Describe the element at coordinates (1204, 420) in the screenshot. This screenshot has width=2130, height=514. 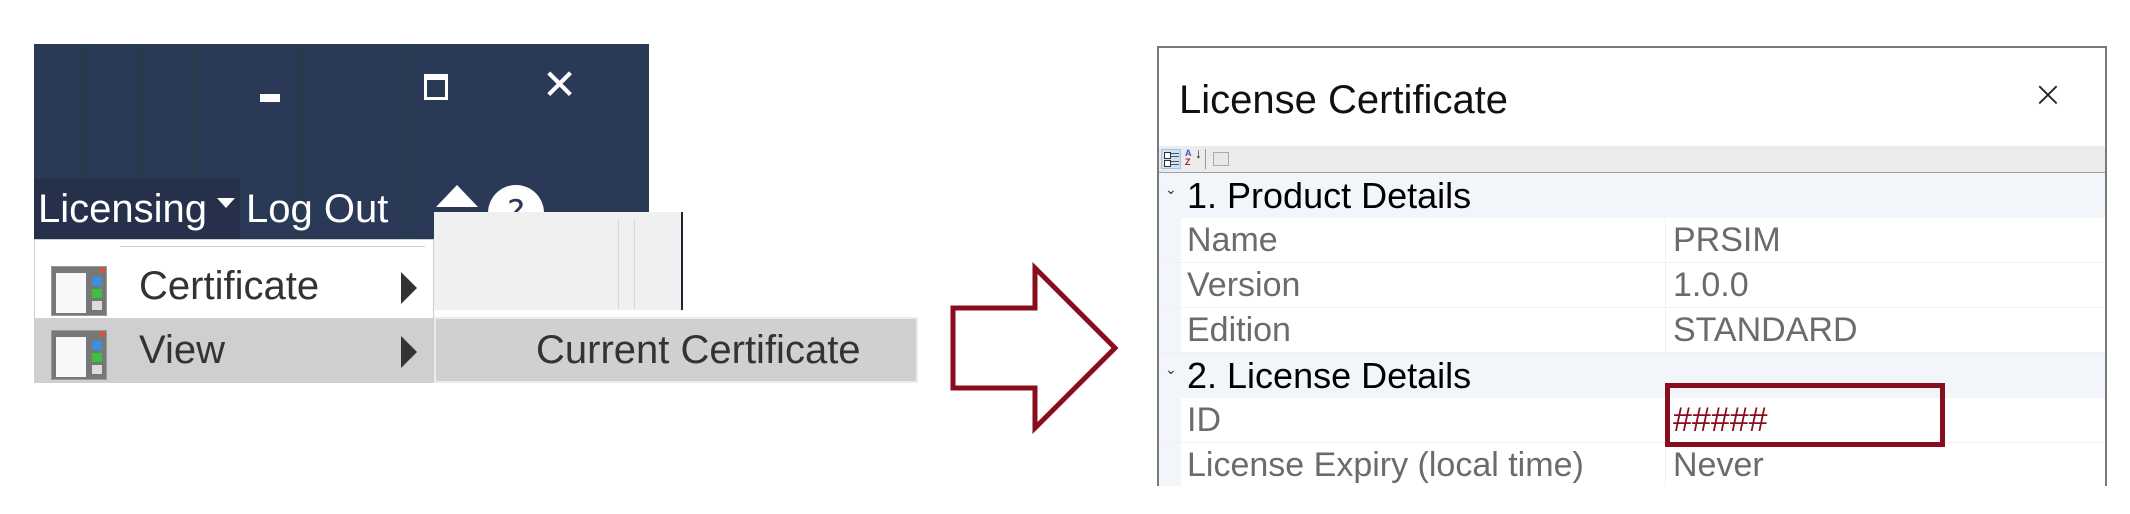
I see `property-name: ID` at that location.